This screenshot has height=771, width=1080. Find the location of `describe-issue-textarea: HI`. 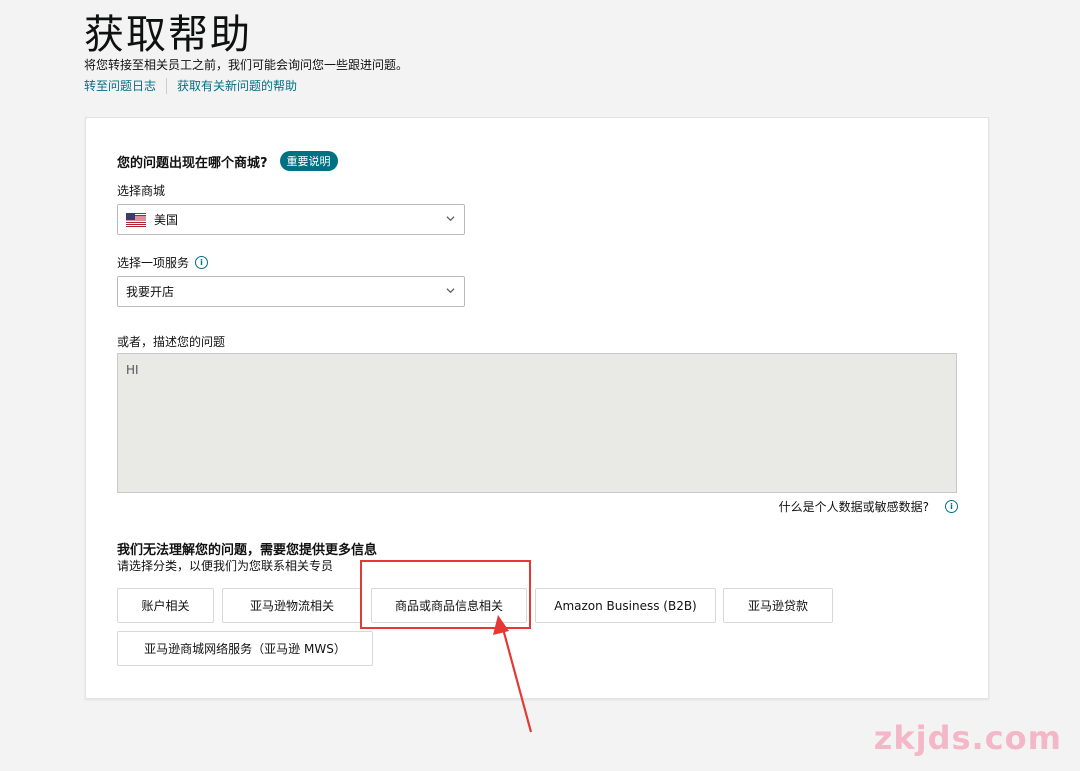

describe-issue-textarea: HI is located at coordinates (537, 423).